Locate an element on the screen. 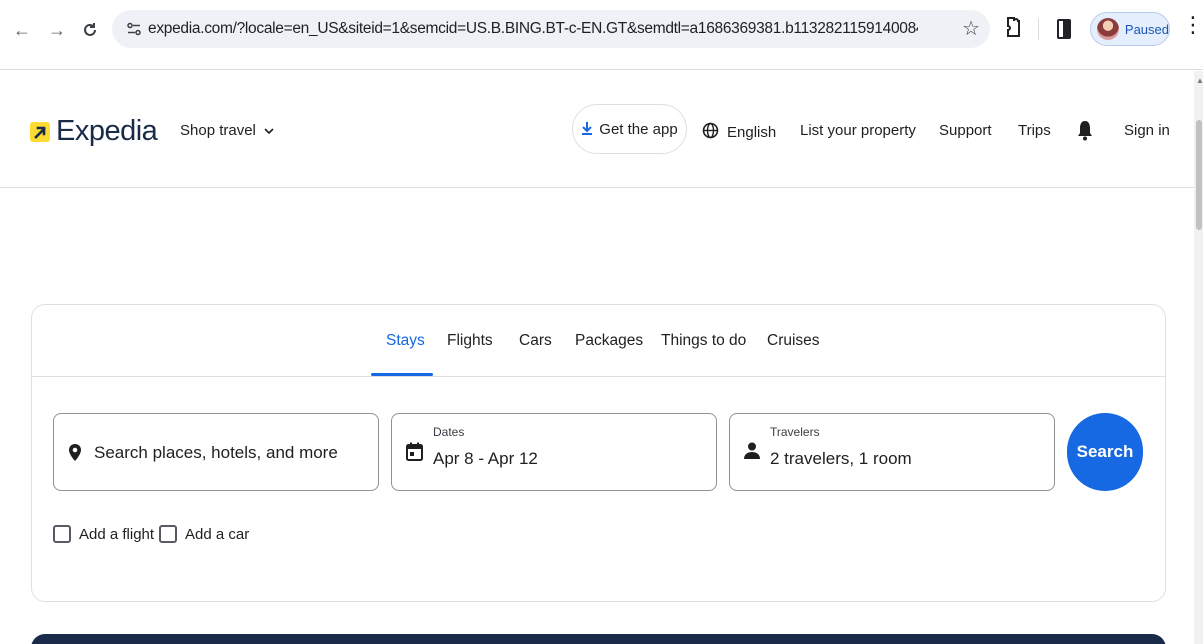  person-icon is located at coordinates (752, 453).